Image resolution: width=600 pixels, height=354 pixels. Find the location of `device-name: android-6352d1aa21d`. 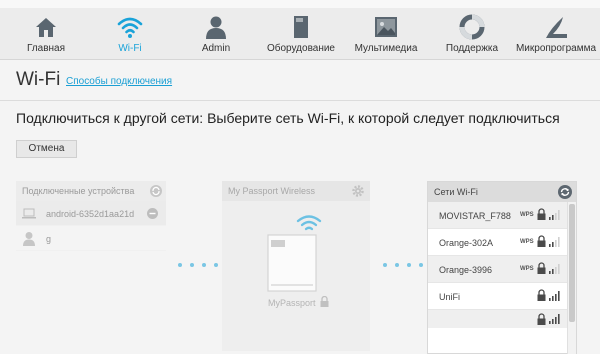

device-name: android-6352d1aa21d is located at coordinates (90, 214).